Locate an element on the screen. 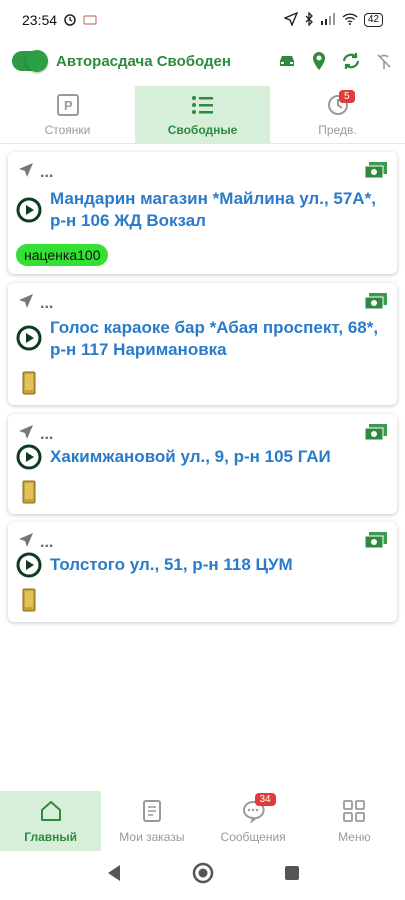 The image size is (405, 900). tab-free-label: Свободные is located at coordinates (202, 129).